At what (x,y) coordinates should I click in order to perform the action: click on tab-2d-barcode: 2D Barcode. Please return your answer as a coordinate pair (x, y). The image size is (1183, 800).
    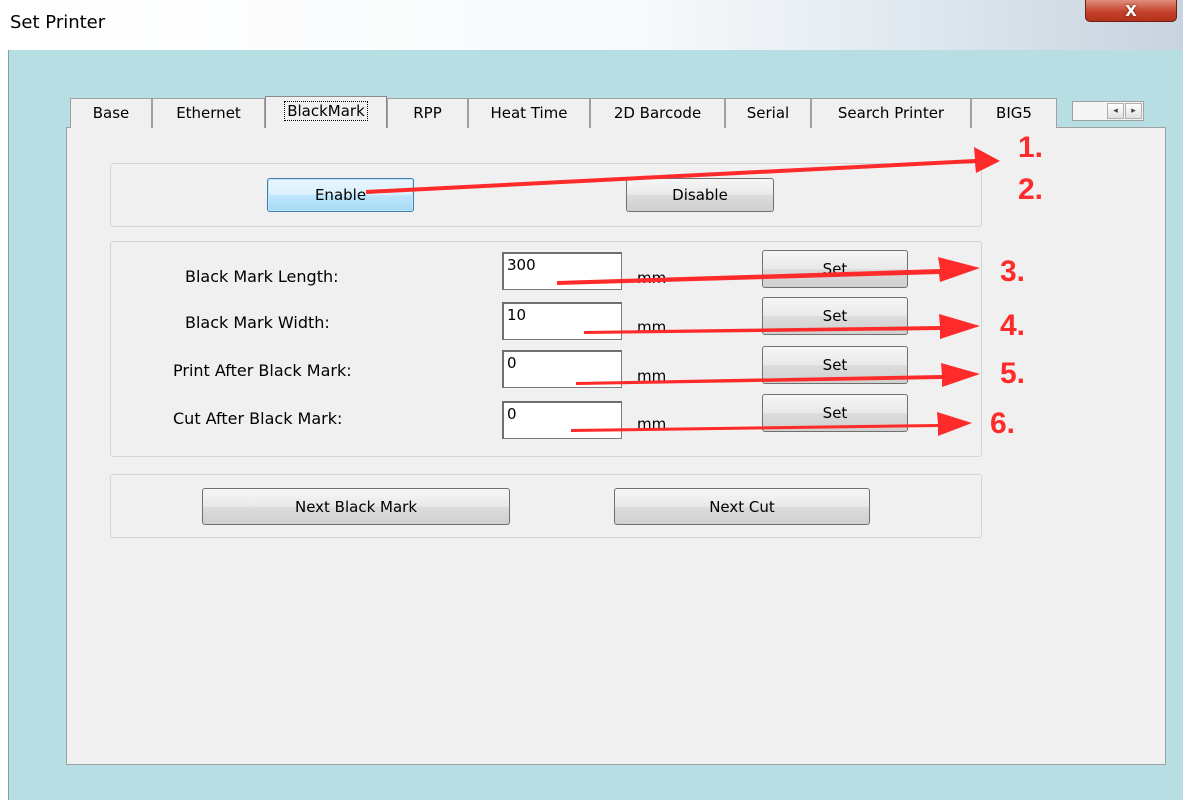
    Looking at the image, I should click on (657, 113).